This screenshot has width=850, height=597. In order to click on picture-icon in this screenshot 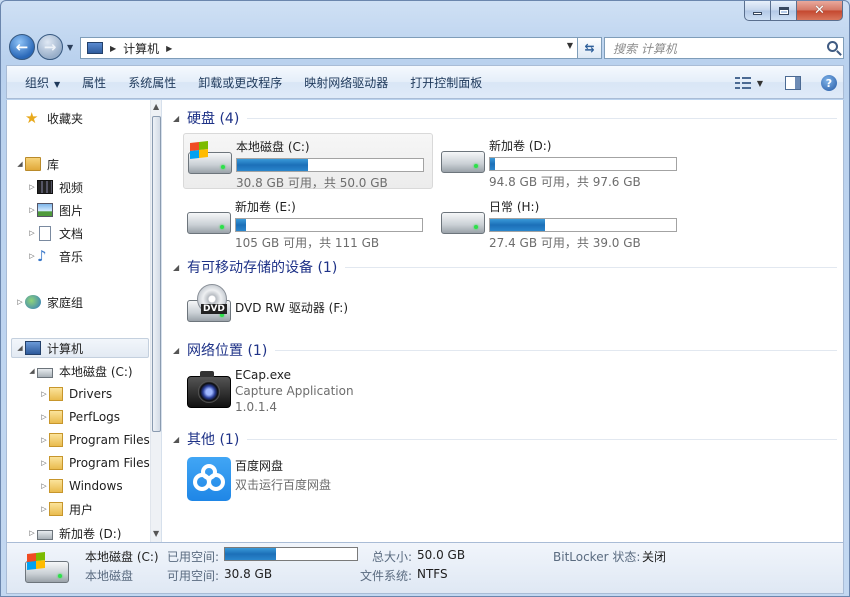, I will do `click(45, 210)`.